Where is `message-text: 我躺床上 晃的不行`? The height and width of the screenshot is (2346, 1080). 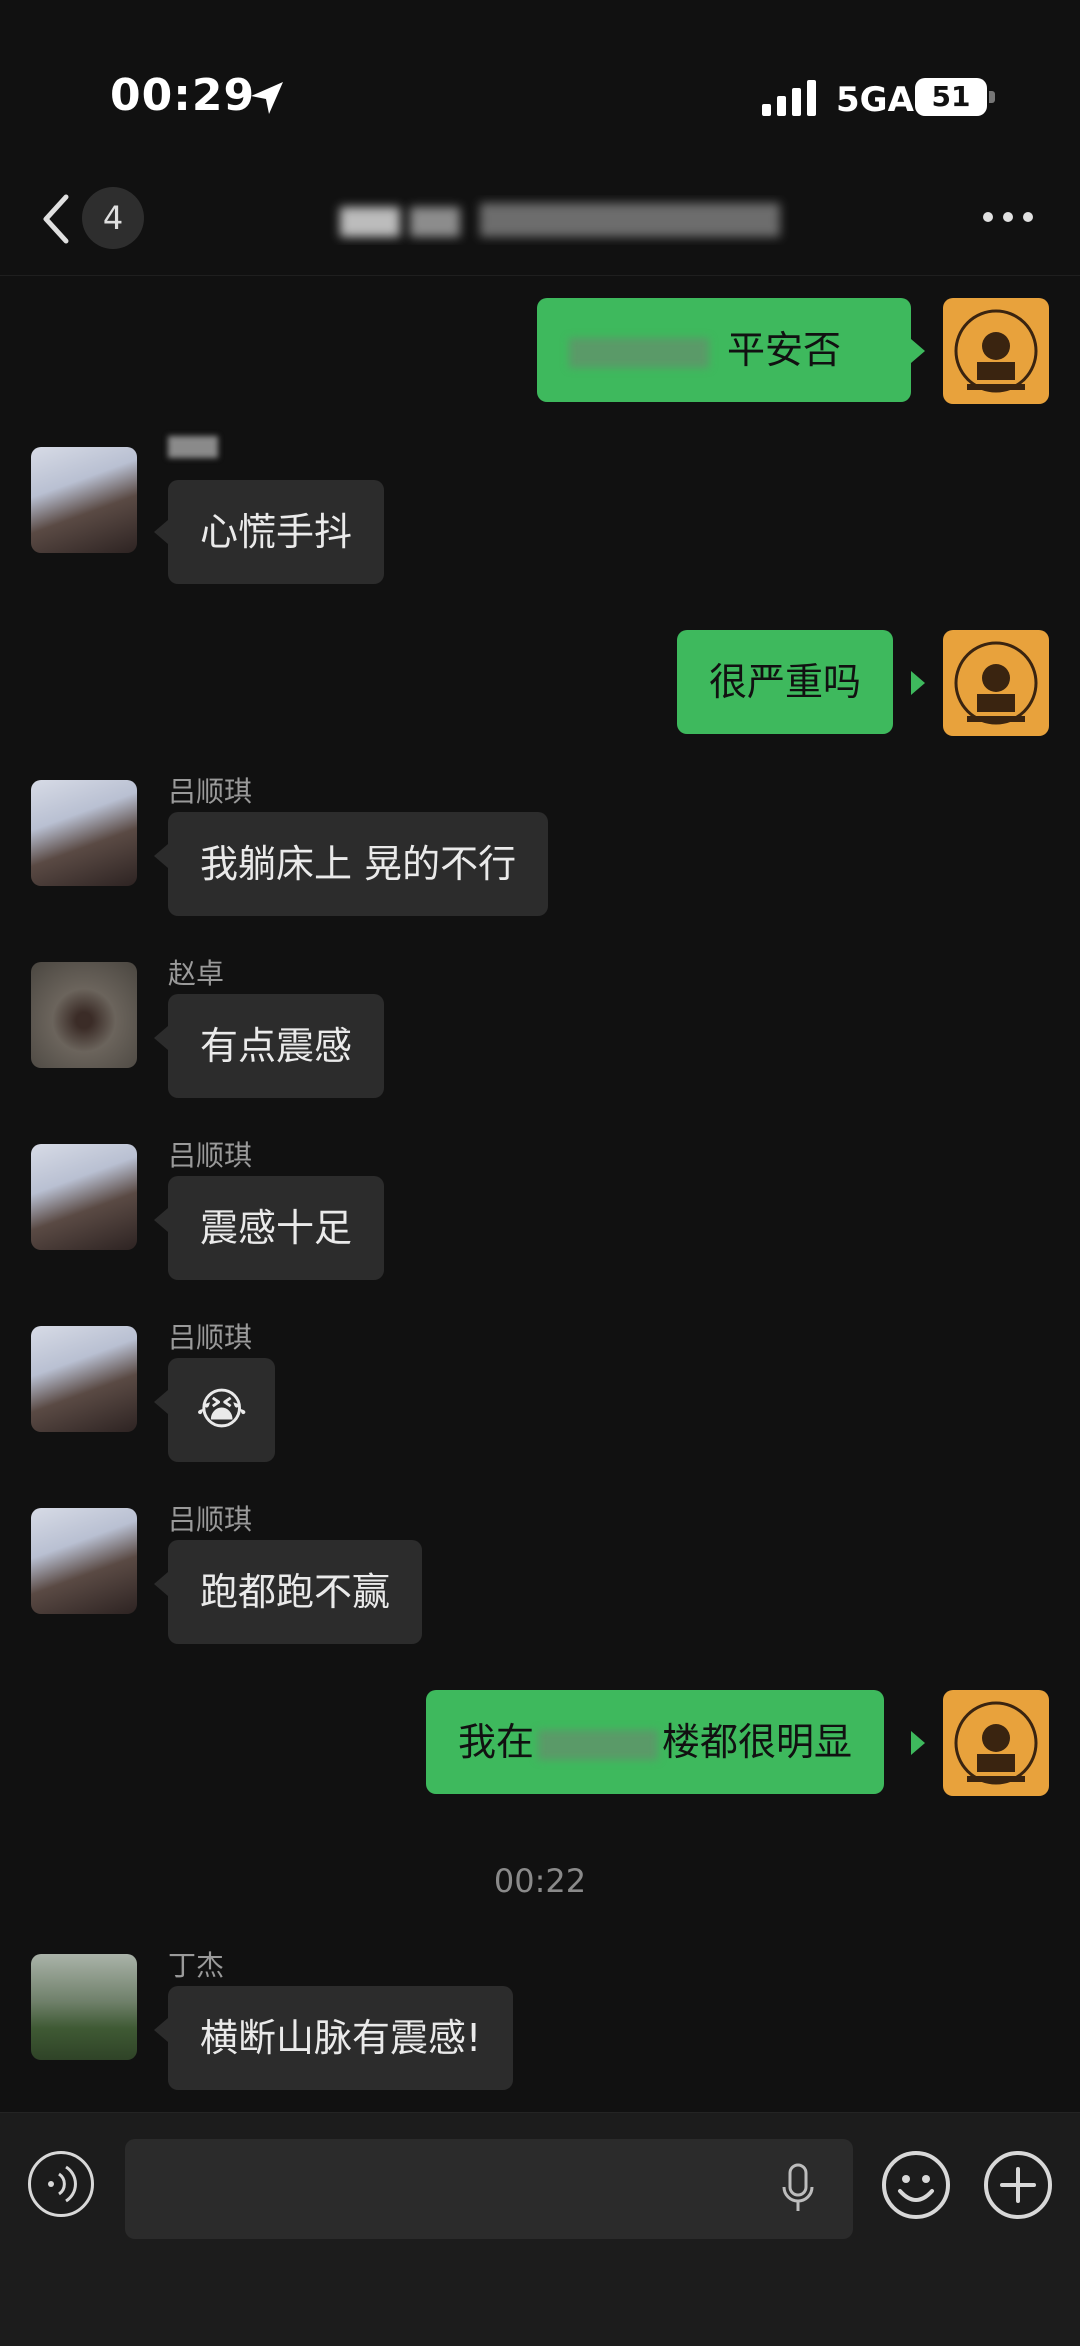 message-text: 我躺床上 晃的不行 is located at coordinates (358, 864).